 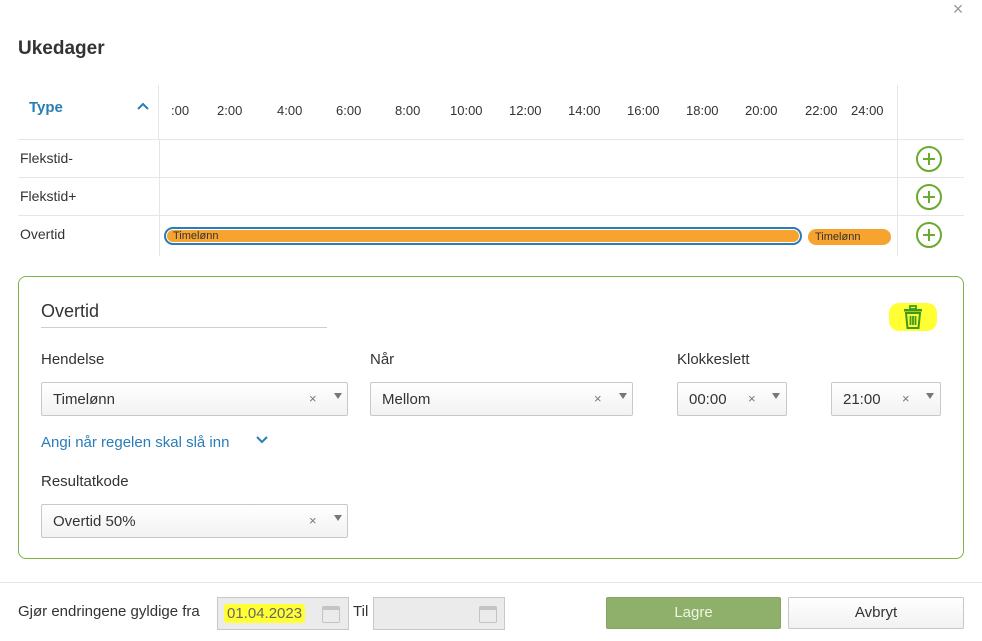 I want to click on hour-label: :00, so click(x=180, y=110).